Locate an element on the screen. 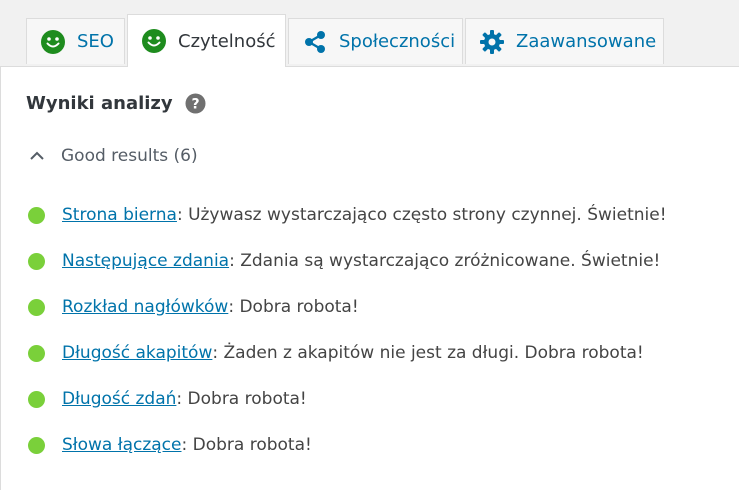 The height and width of the screenshot is (490, 739). tab-zaawansowane: Zaawansowane is located at coordinates (564, 41).